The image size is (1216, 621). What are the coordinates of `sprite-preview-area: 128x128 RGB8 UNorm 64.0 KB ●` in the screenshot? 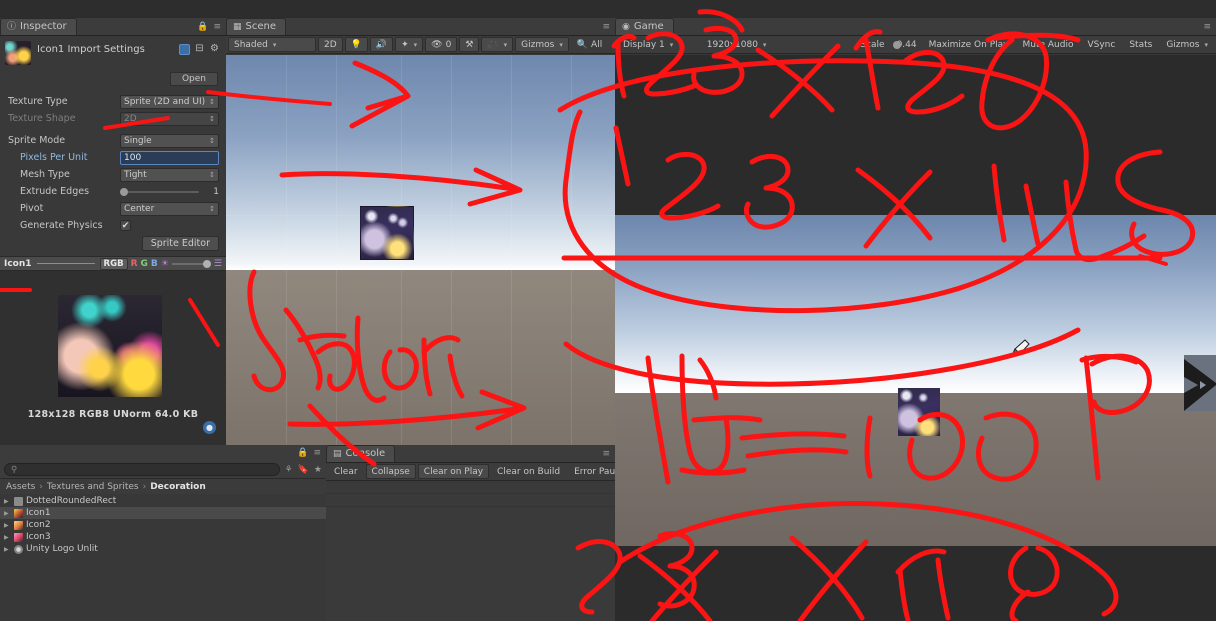 It's located at (113, 358).